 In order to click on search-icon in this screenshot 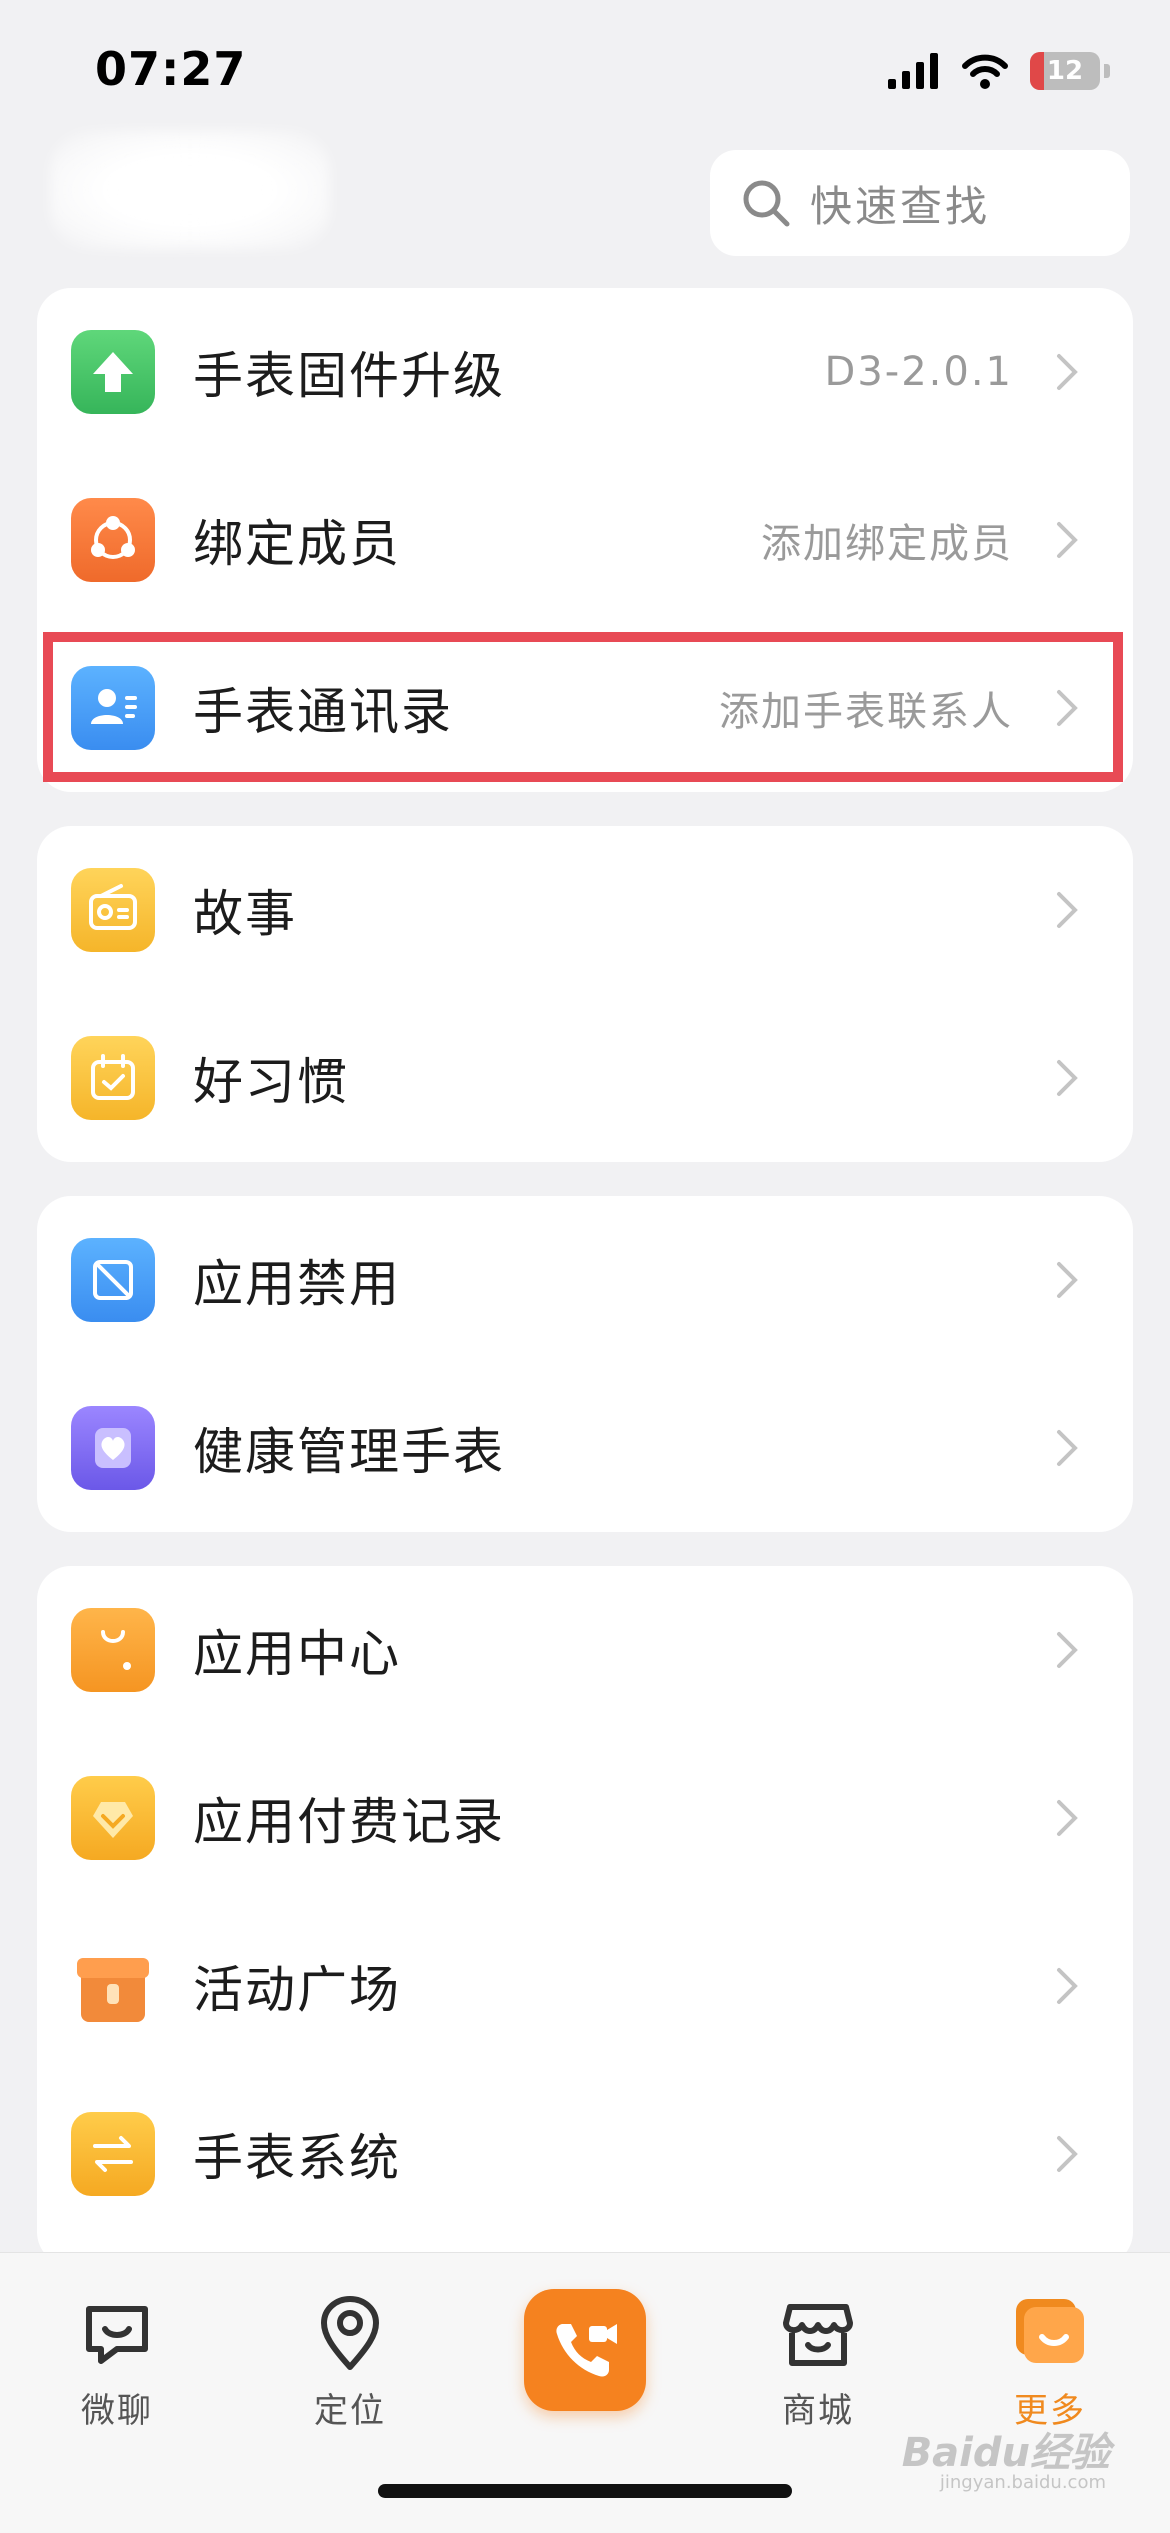, I will do `click(766, 203)`.